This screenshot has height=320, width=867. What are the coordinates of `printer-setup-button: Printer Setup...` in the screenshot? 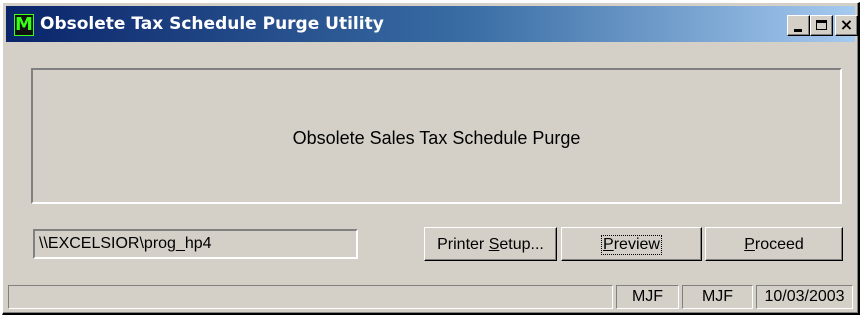 It's located at (490, 244).